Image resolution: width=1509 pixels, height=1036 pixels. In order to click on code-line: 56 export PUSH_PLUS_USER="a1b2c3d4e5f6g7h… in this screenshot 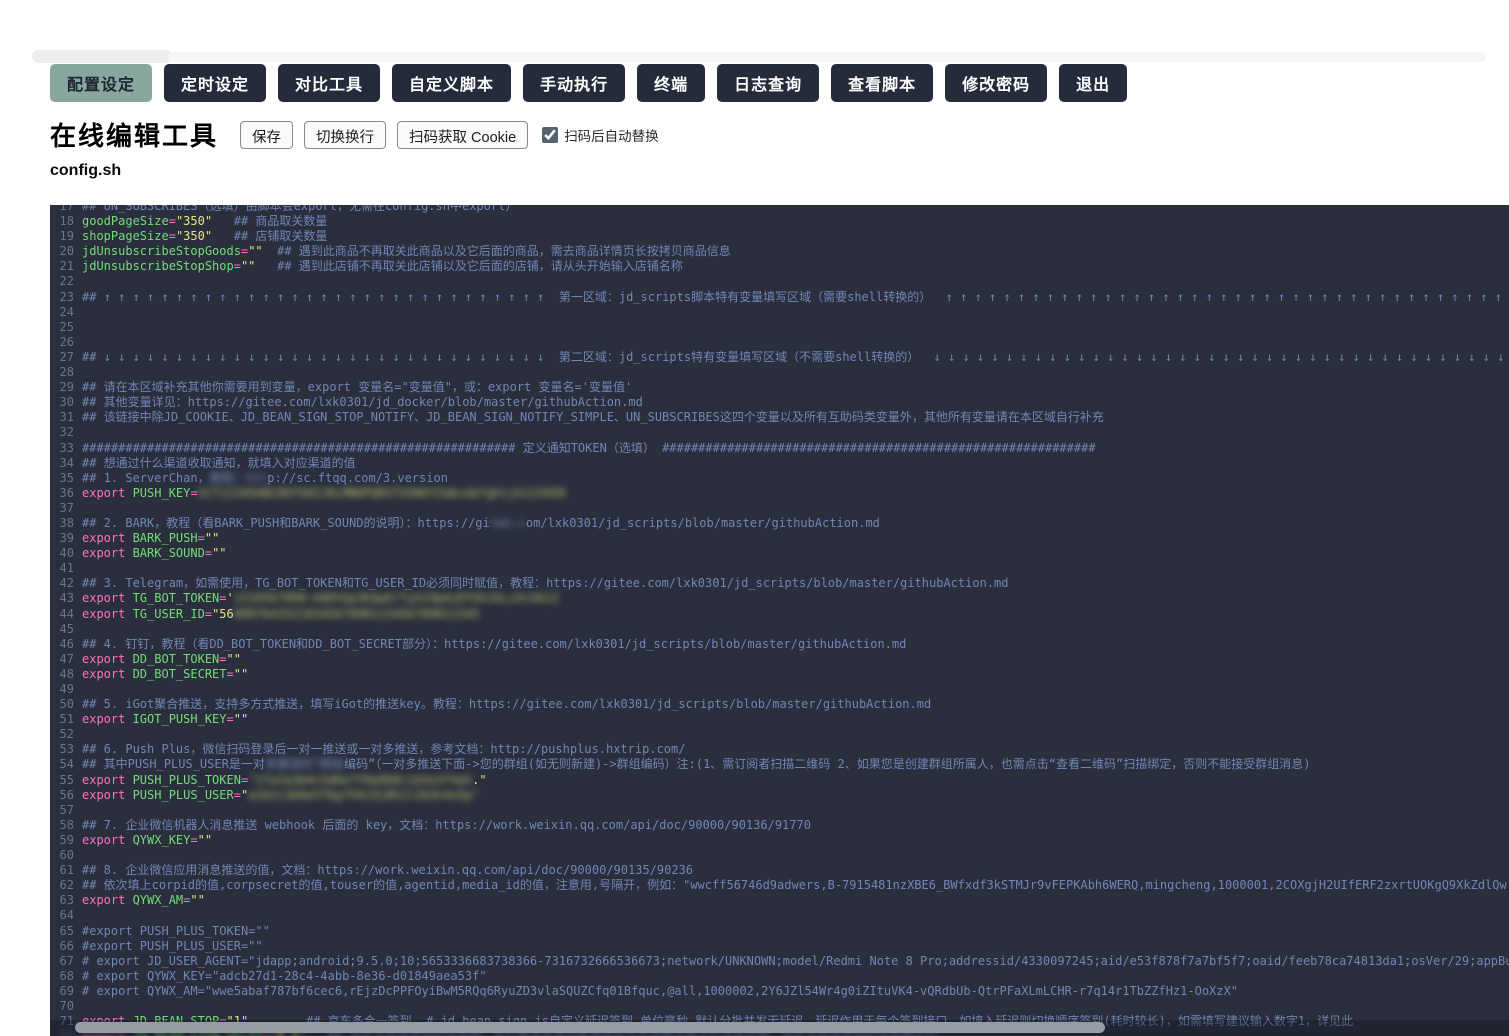, I will do `click(779, 795)`.